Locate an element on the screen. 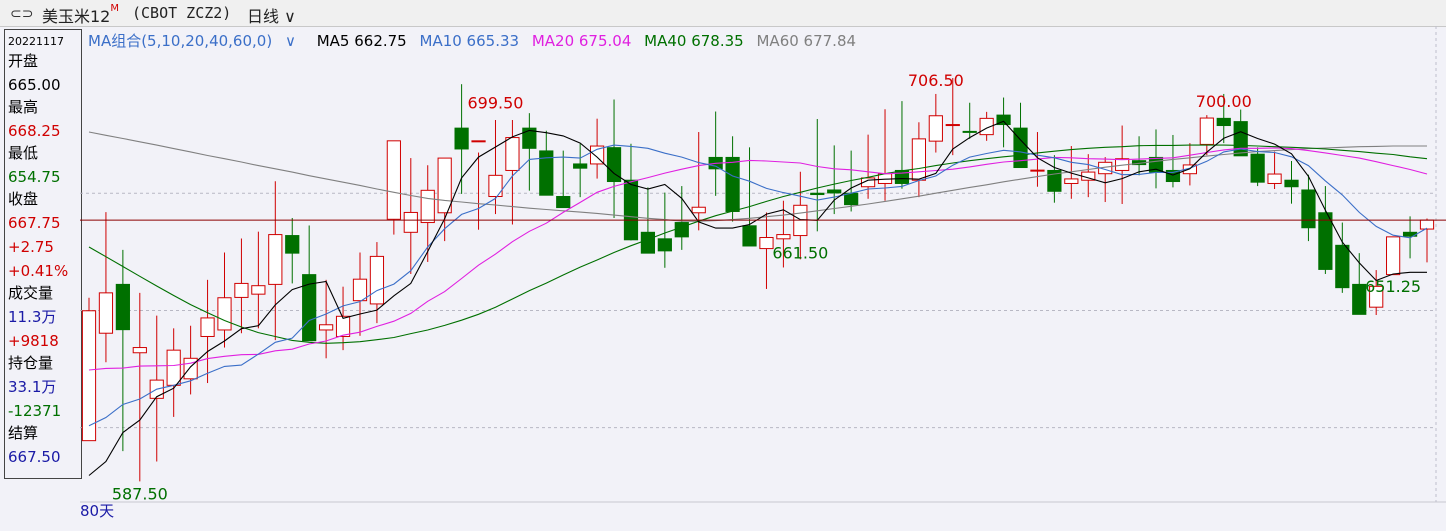  low-value: 654.75 is located at coordinates (34, 177).